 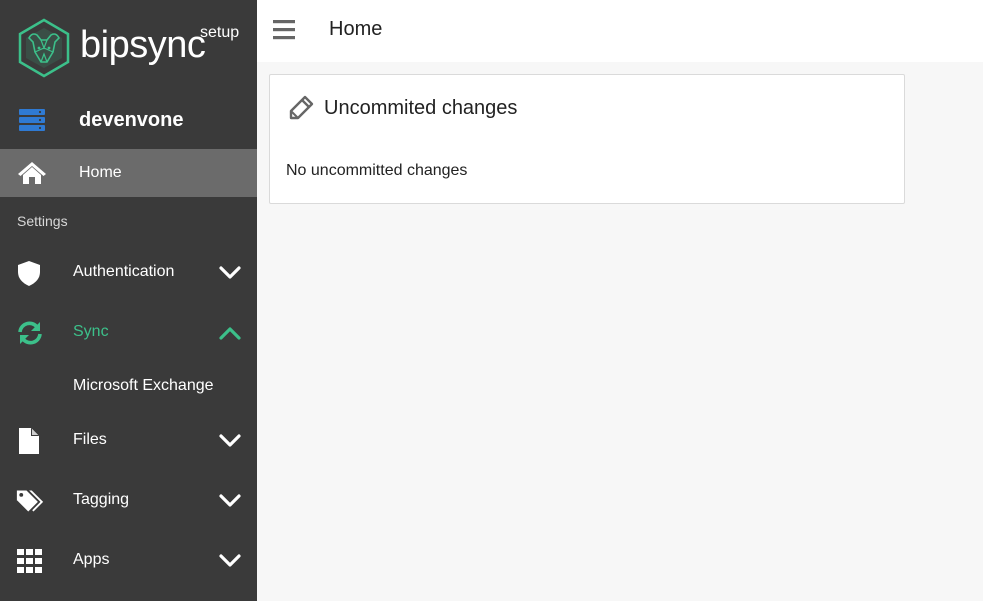 What do you see at coordinates (91, 559) in the screenshot?
I see `sidebar-item-label: Apps` at bounding box center [91, 559].